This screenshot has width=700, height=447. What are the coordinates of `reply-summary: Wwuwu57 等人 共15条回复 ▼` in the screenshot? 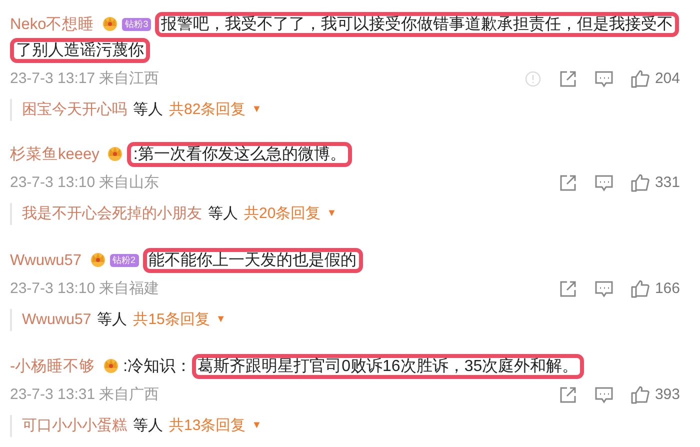 It's located at (345, 319).